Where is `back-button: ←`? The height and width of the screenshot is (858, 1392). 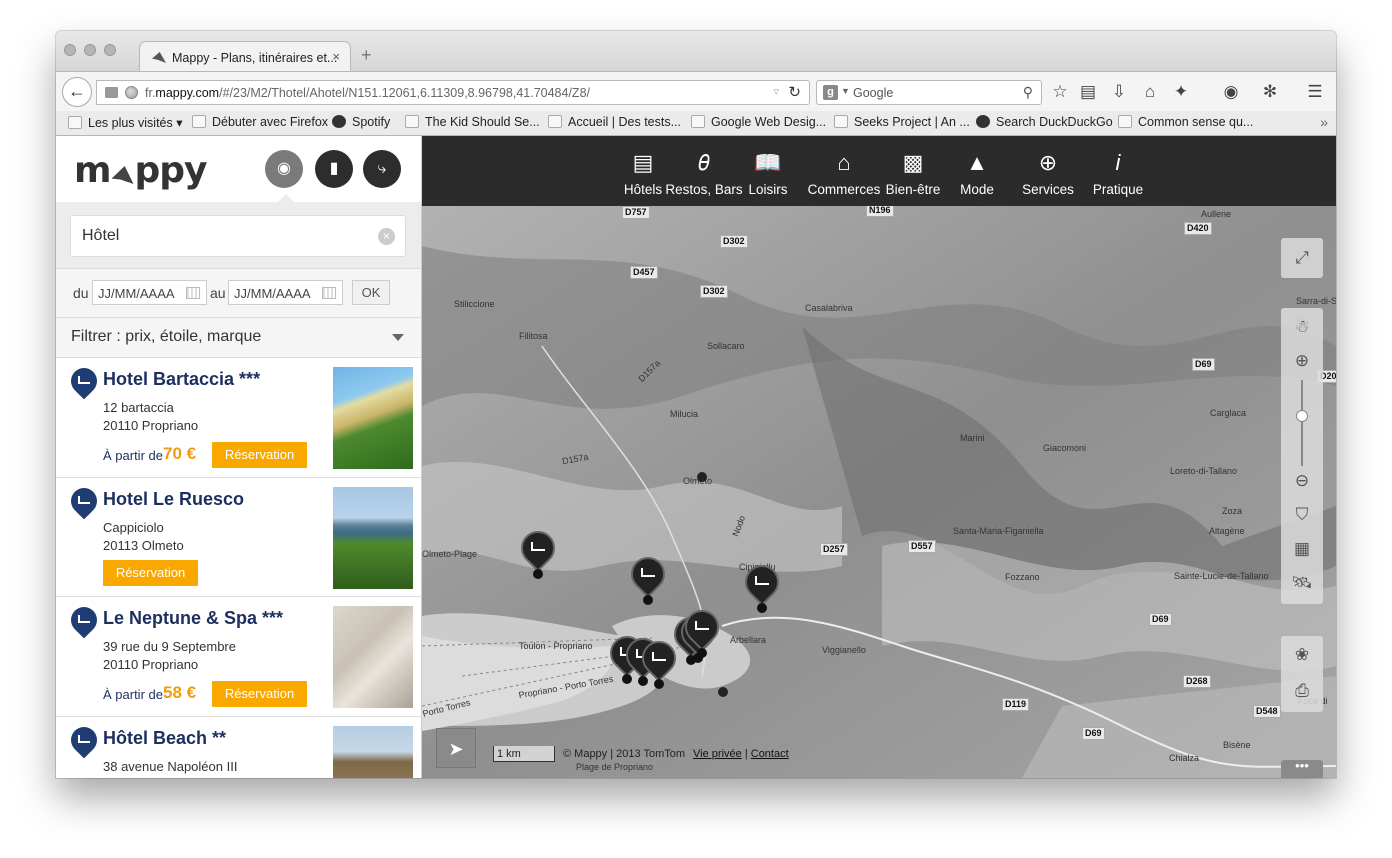
back-button: ← is located at coordinates (77, 92).